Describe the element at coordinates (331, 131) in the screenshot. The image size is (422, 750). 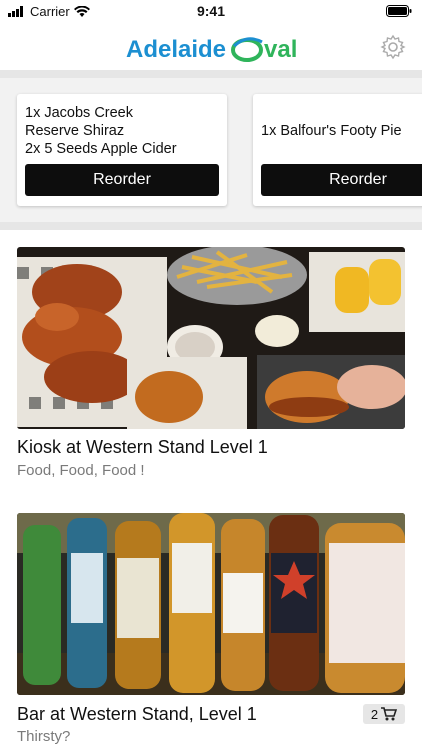
I see `order-item: 1x Balfour's Footy Pie` at that location.